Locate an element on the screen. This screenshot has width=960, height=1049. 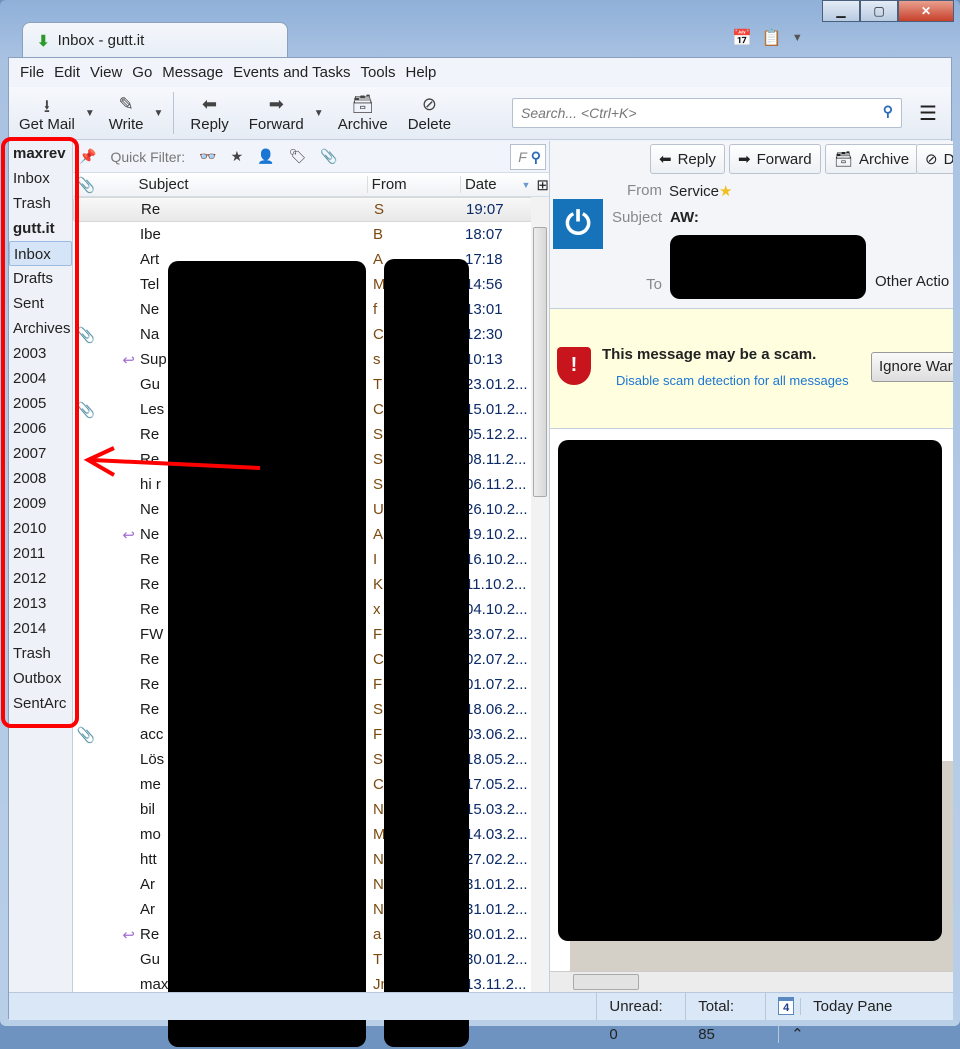
archive-button: 🗃 Archive is located at coordinates (363, 113).